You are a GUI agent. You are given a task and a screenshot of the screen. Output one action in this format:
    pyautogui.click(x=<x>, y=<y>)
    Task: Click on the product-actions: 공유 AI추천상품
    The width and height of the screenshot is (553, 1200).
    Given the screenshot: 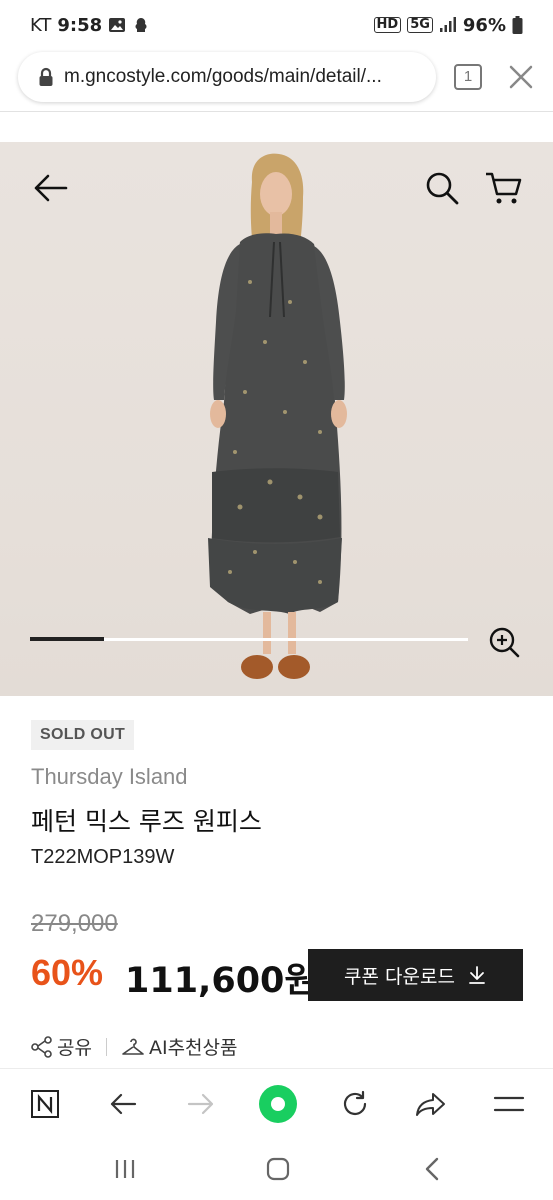 What is the action you would take?
    pyautogui.click(x=134, y=1046)
    